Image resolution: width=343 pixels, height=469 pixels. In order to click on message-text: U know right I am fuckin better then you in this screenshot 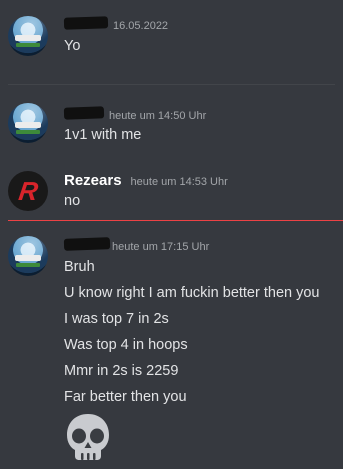, I will do `click(192, 293)`.